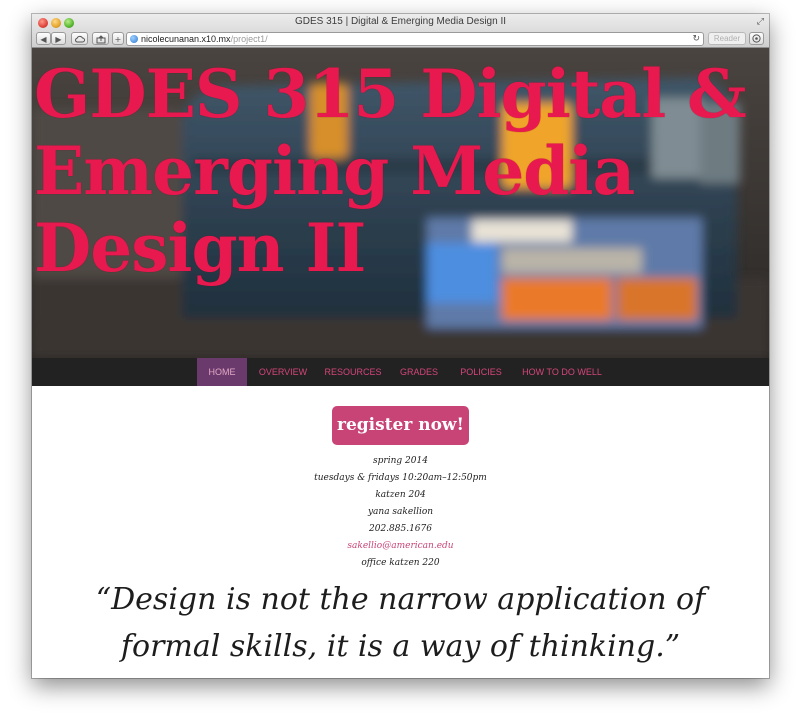 The height and width of the screenshot is (723, 800). Describe the element at coordinates (760, 22) in the screenshot. I see `fullscreen-icon: ⤢` at that location.